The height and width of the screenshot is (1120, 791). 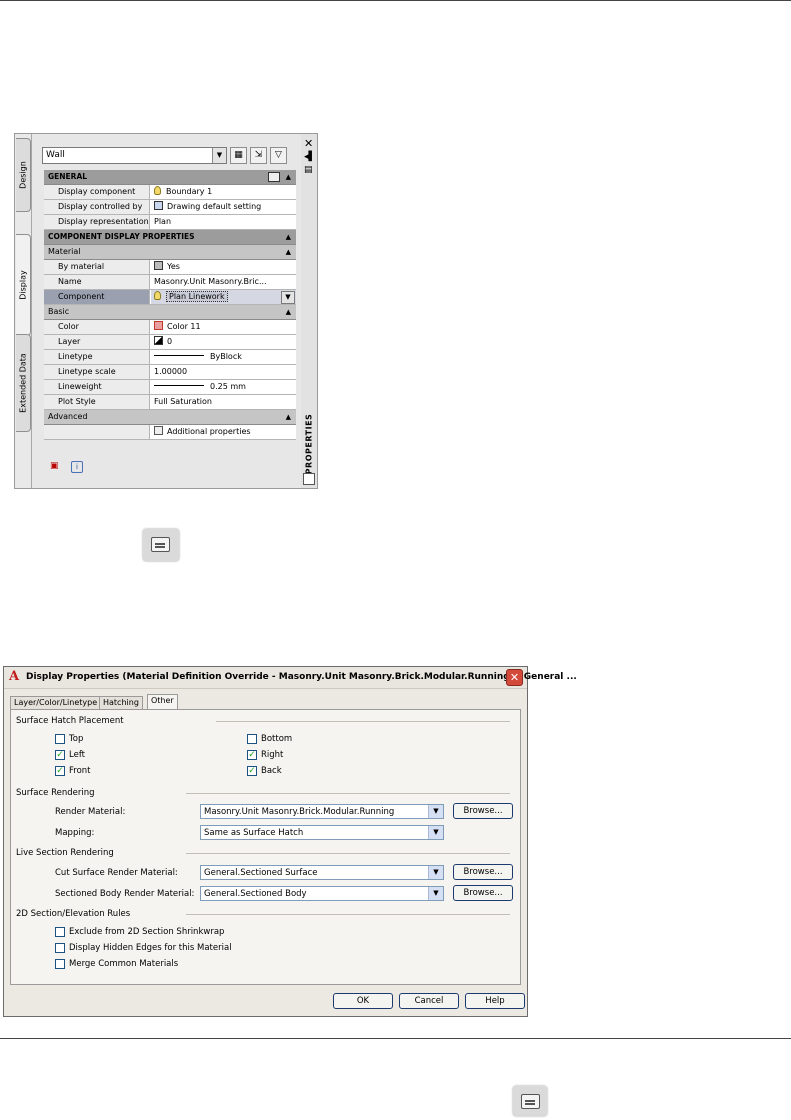 I want to click on merge-common-materials-checkbox, so click(x=60, y=964).